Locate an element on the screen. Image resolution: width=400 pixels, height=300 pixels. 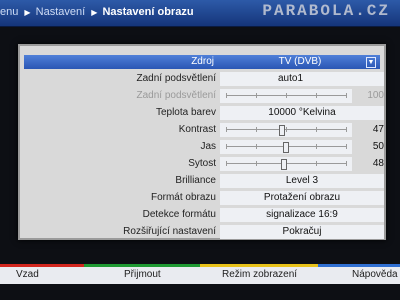
setting-label: Jas is located at coordinates (208, 146).